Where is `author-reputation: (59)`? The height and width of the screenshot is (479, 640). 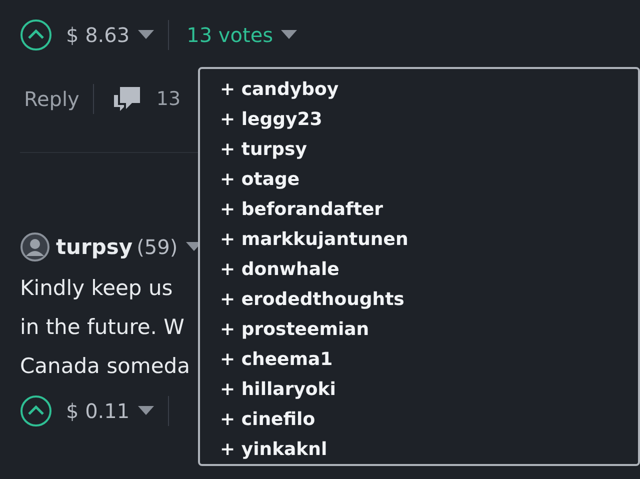 author-reputation: (59) is located at coordinates (157, 247).